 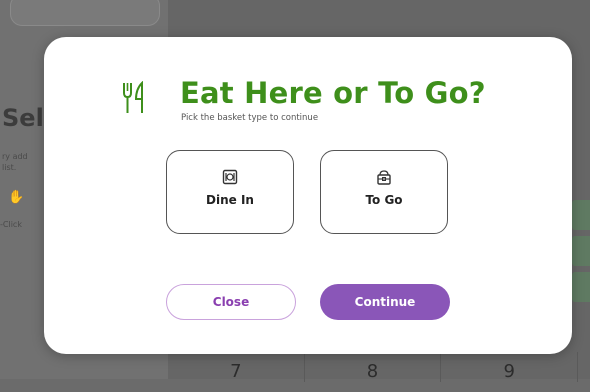 What do you see at coordinates (231, 302) in the screenshot?
I see `close-button: Close` at bounding box center [231, 302].